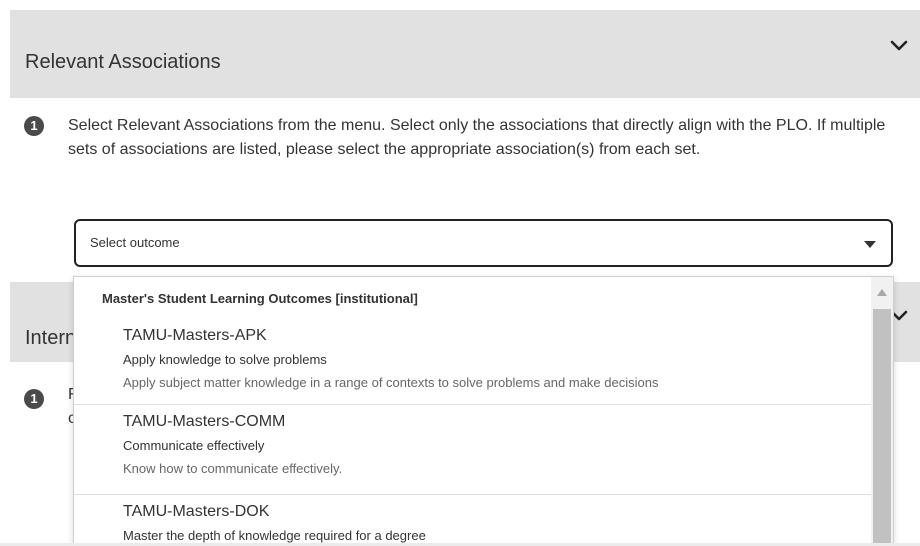  What do you see at coordinates (194, 445) in the screenshot?
I see `option-name: Communicate effectively` at bounding box center [194, 445].